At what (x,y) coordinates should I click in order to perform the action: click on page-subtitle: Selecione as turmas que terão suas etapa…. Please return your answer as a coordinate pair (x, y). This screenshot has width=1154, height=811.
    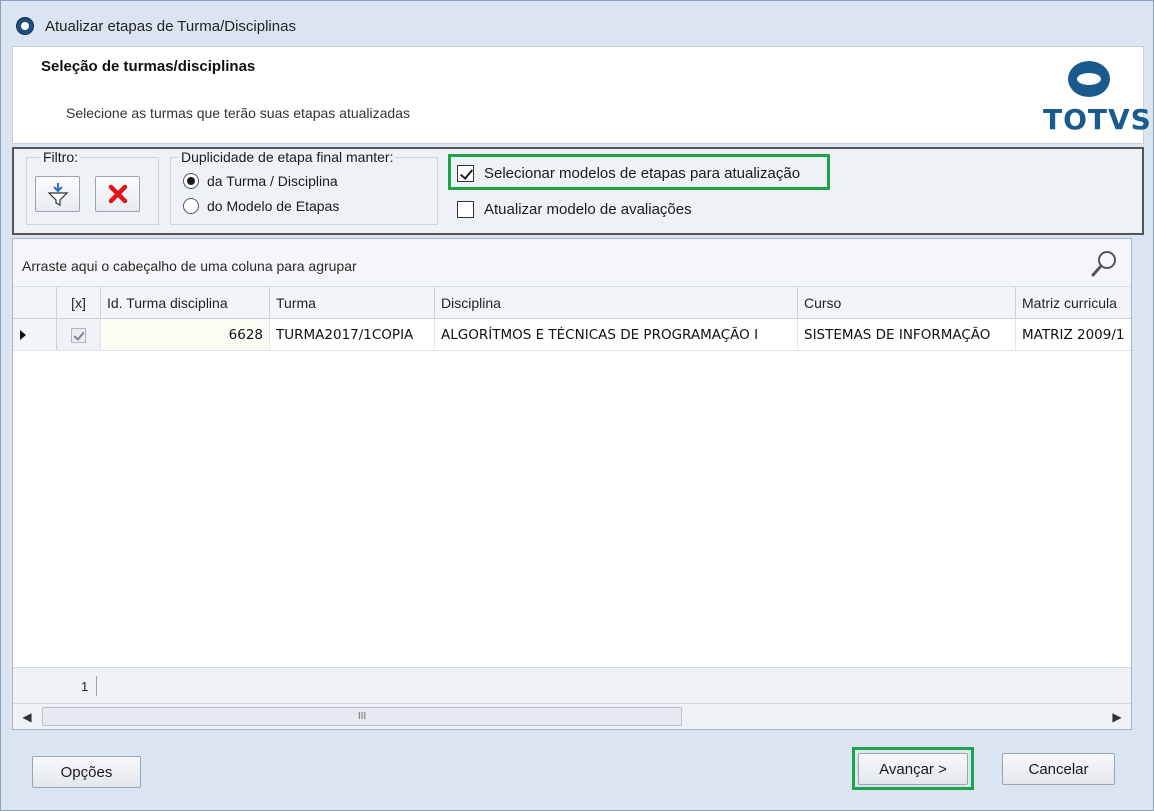
    Looking at the image, I should click on (238, 113).